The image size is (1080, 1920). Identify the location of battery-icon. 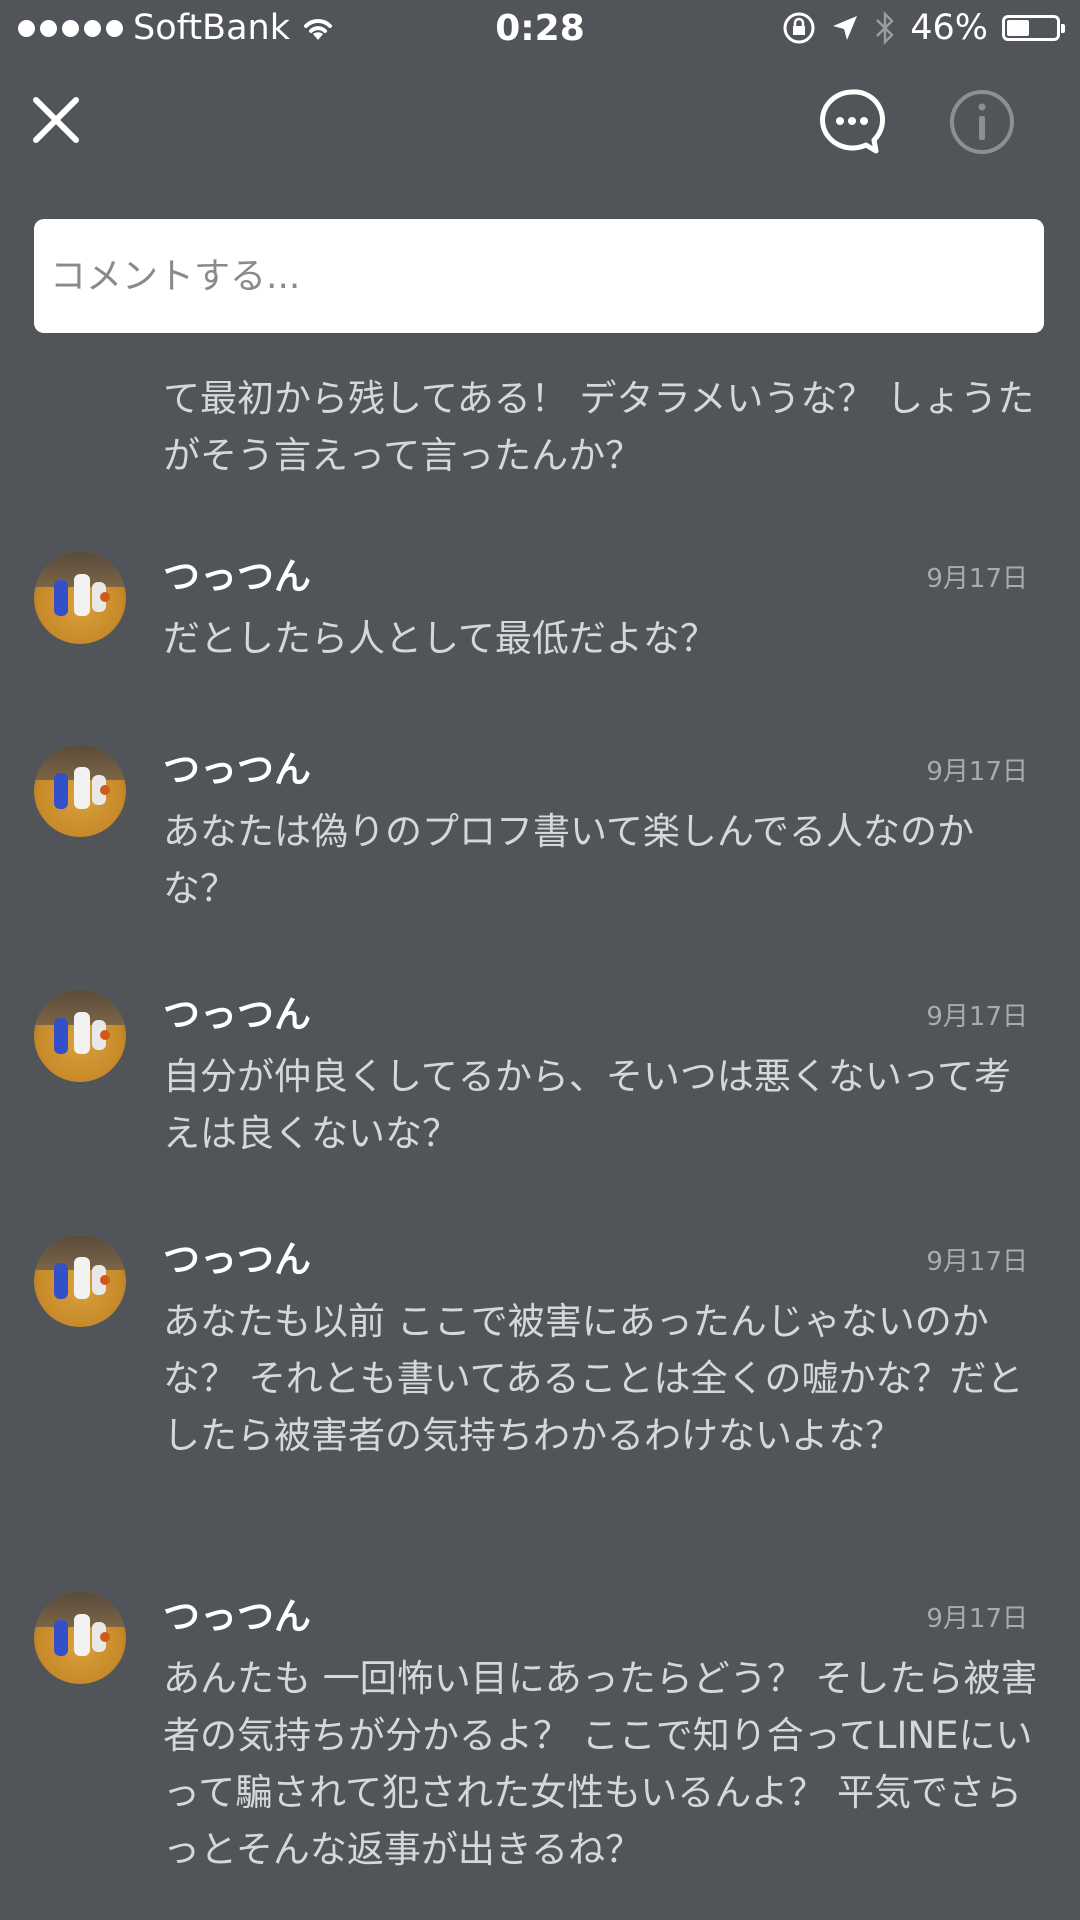
(1033, 28).